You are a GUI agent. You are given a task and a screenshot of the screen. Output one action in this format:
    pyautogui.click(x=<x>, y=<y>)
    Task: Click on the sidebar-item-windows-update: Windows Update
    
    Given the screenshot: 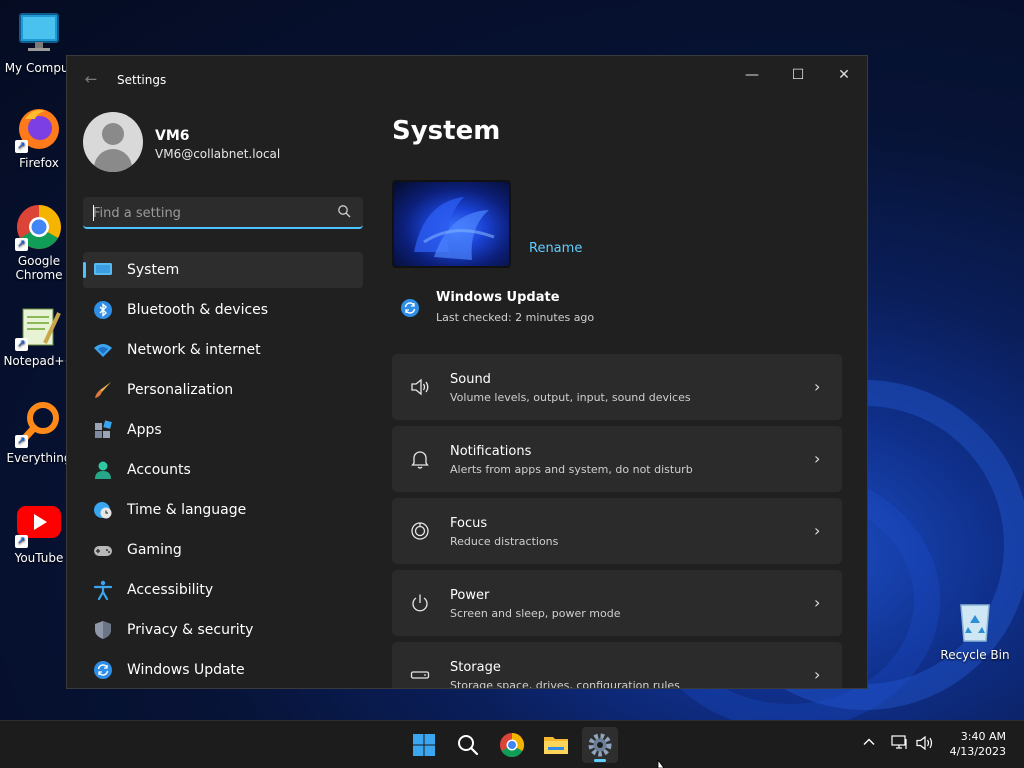 What is the action you would take?
    pyautogui.click(x=223, y=670)
    